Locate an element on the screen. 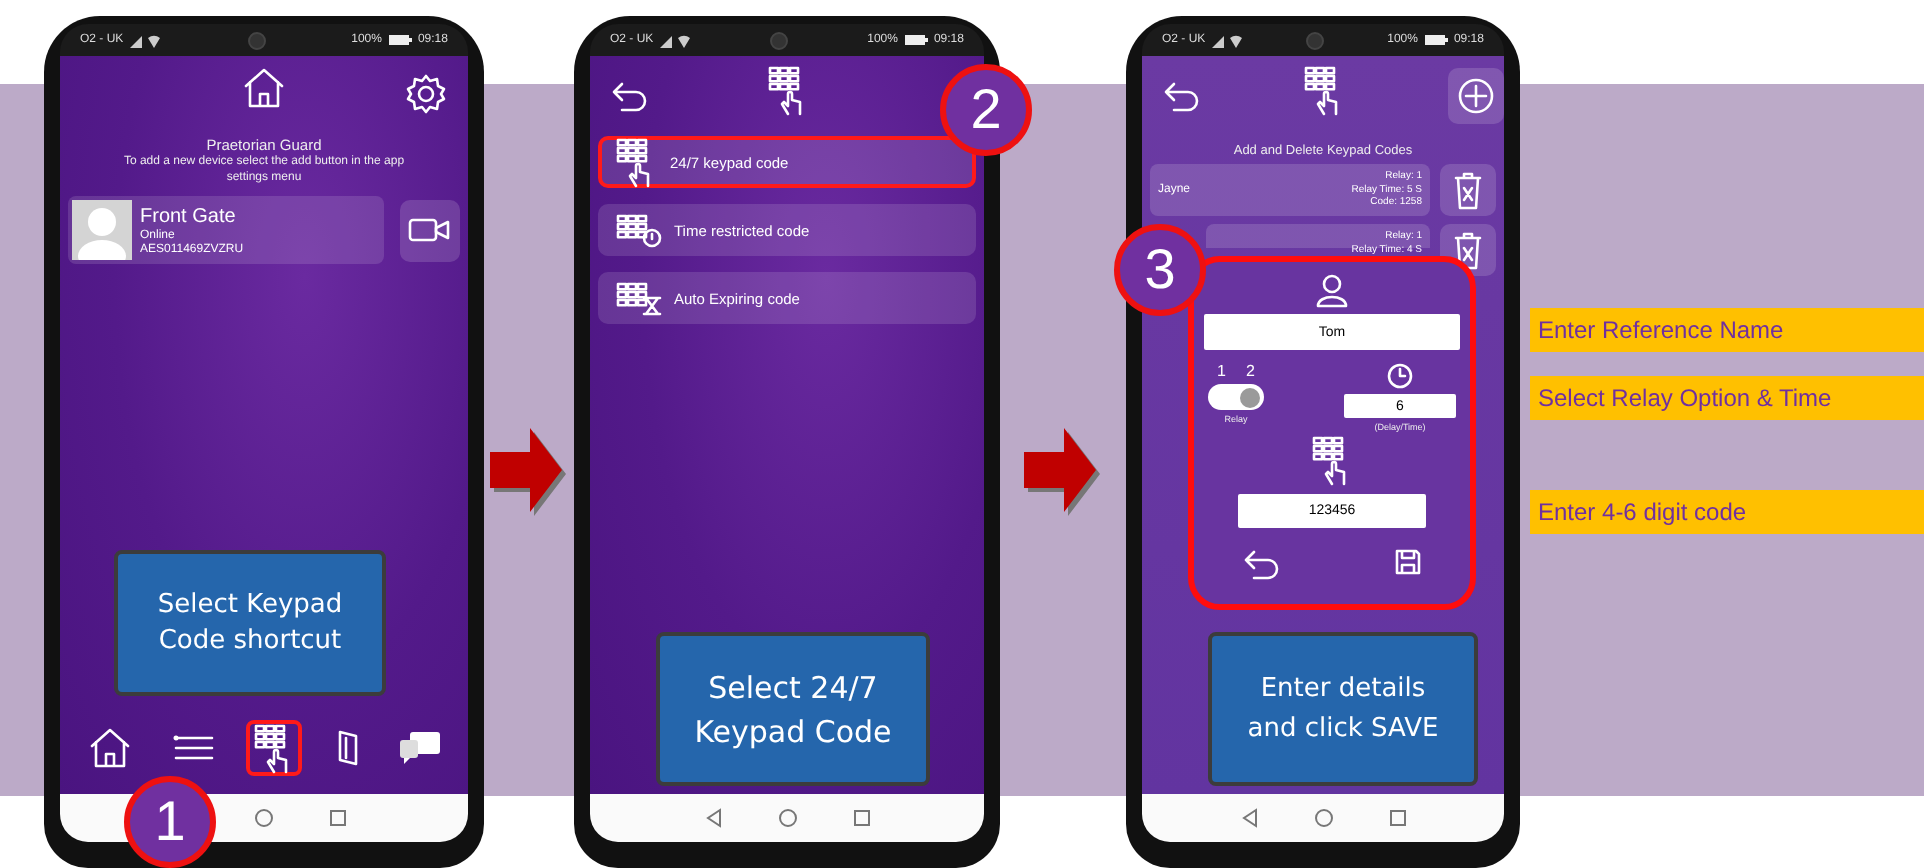 The width and height of the screenshot is (1924, 868). step-number: 2 is located at coordinates (986, 110).